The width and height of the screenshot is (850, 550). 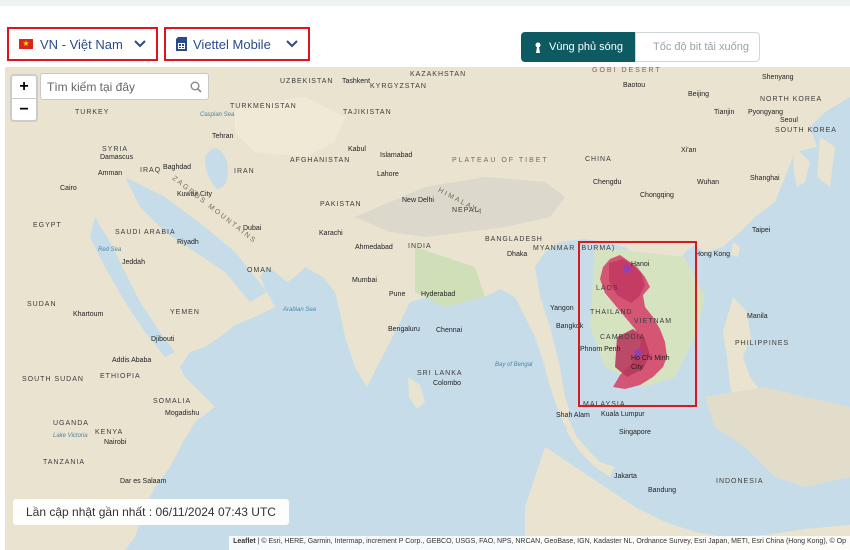 I want to click on map-label: Mogadishu, so click(x=182, y=413).